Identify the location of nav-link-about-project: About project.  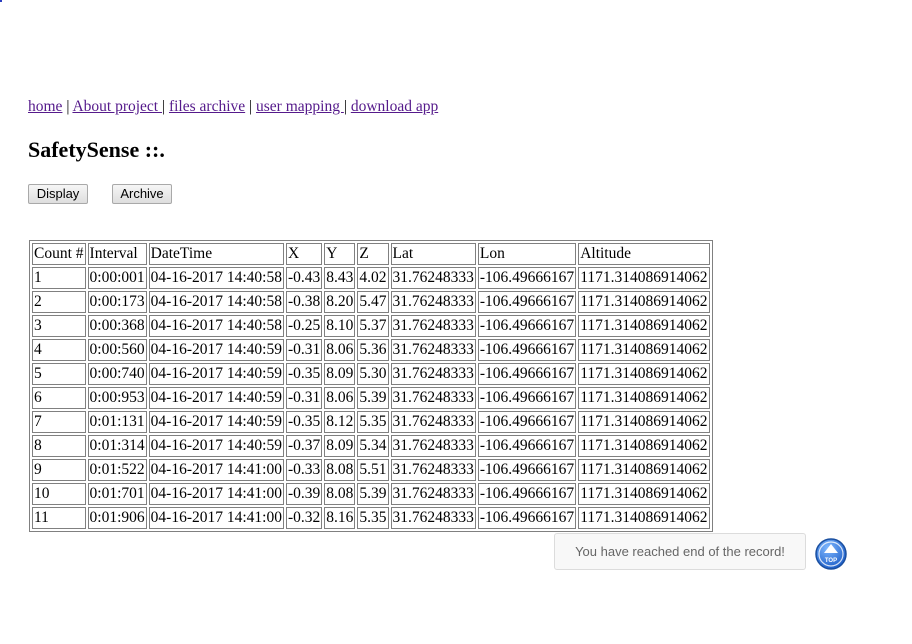
(117, 106).